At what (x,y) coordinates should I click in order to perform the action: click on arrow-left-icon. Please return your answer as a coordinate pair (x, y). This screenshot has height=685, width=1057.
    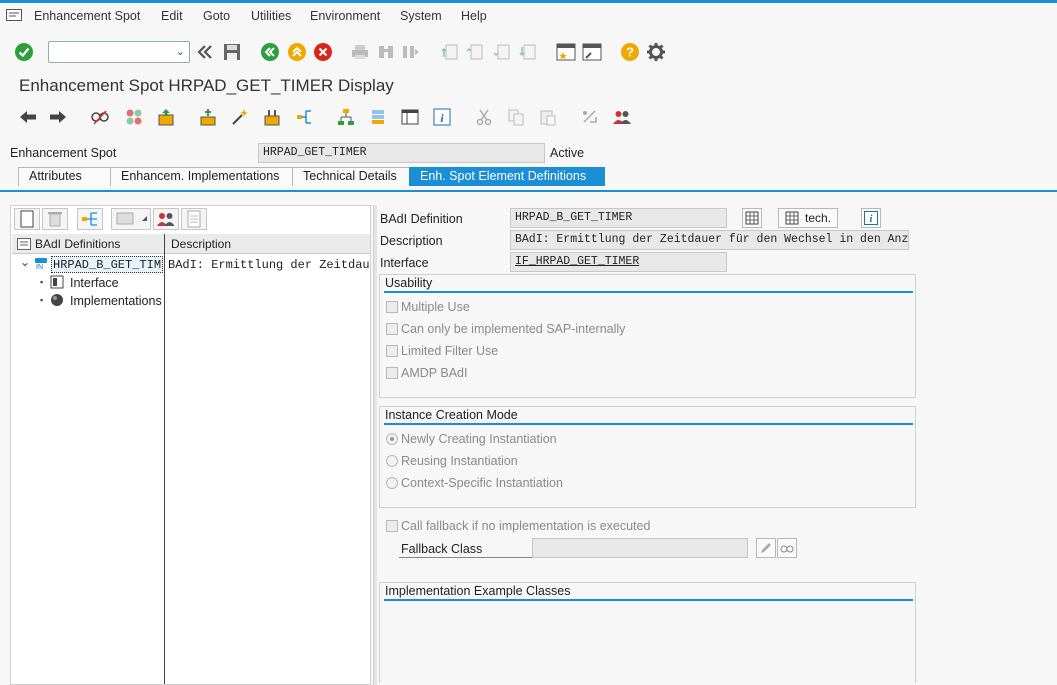
    Looking at the image, I should click on (28, 117).